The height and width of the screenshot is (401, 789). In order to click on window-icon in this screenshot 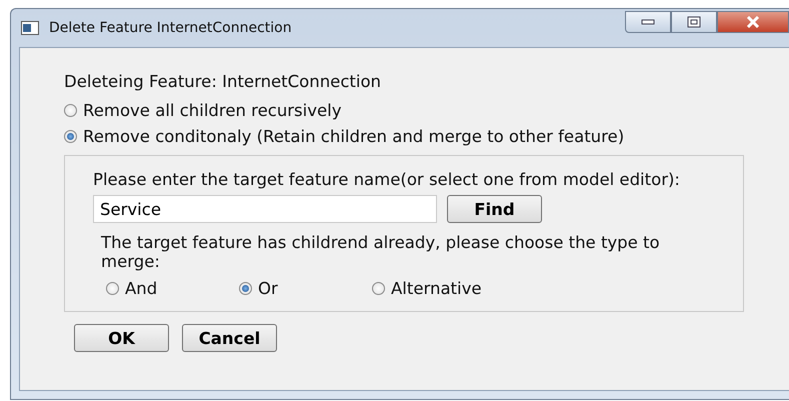, I will do `click(30, 28)`.